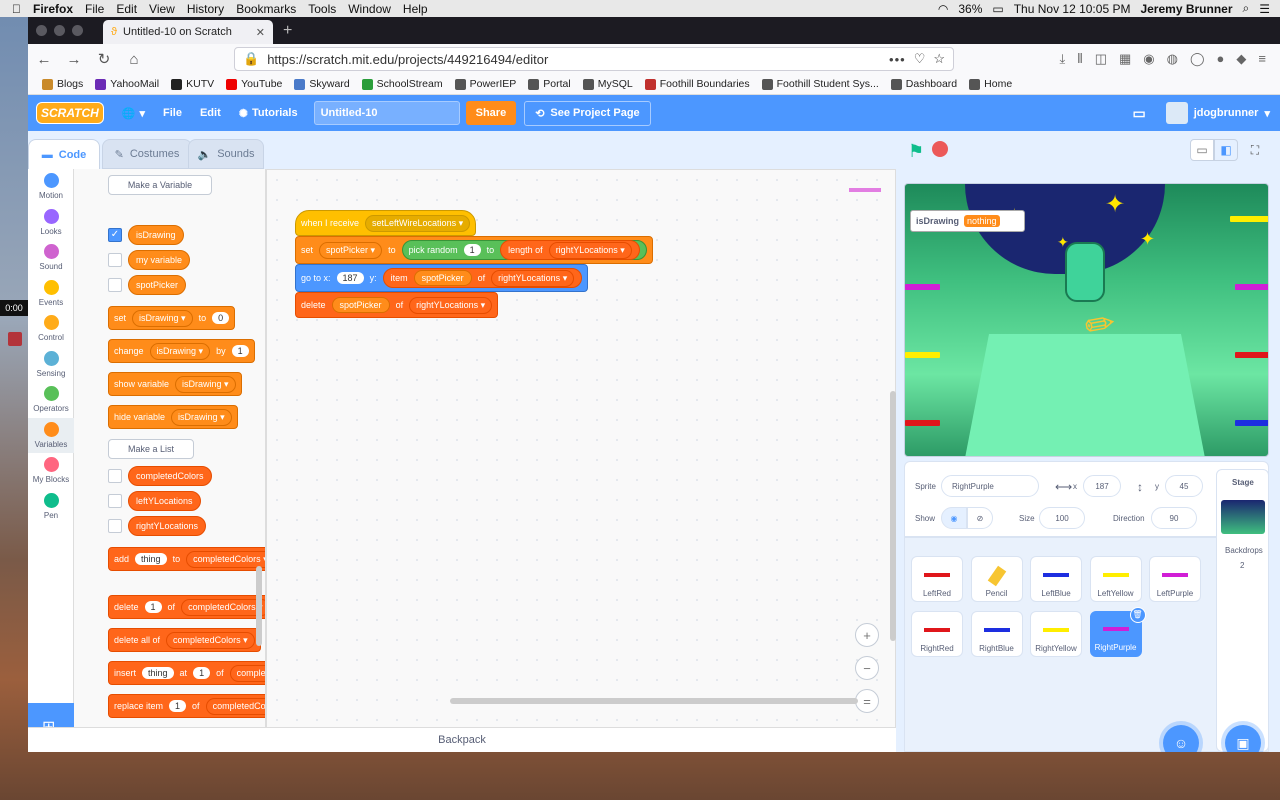 The image size is (1280, 800). Describe the element at coordinates (205, 9) in the screenshot. I see `menu-history: History` at that location.